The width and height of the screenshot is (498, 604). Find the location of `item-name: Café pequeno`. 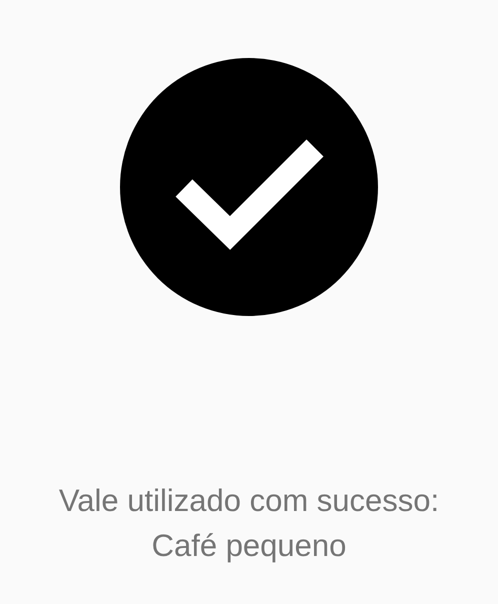

item-name: Café pequeno is located at coordinates (249, 546).